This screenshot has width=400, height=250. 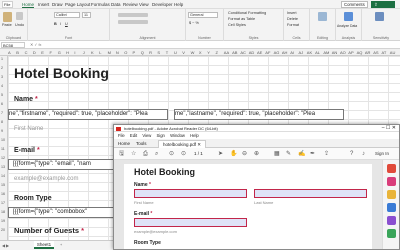 I want to click on column-header: AM, so click(x=326, y=52).